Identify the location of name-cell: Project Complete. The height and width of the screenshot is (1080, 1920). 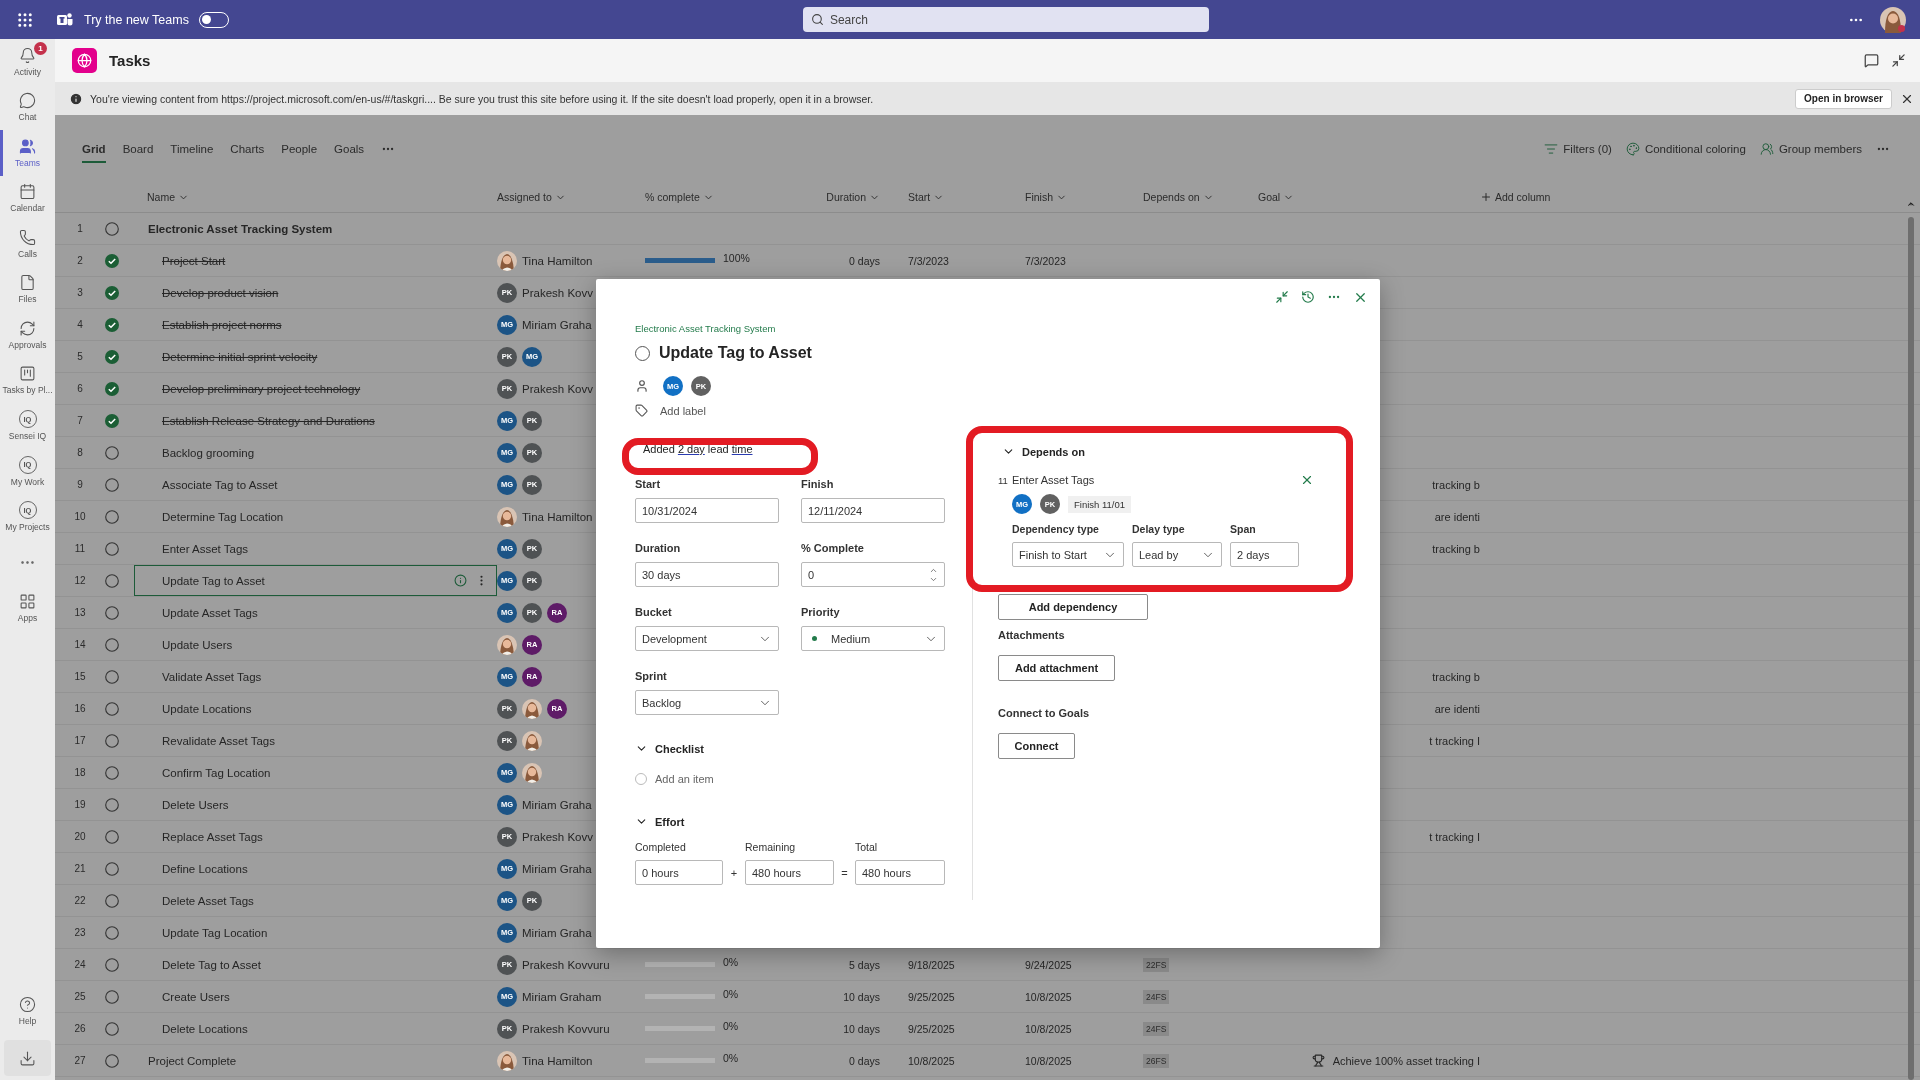
(315, 1060).